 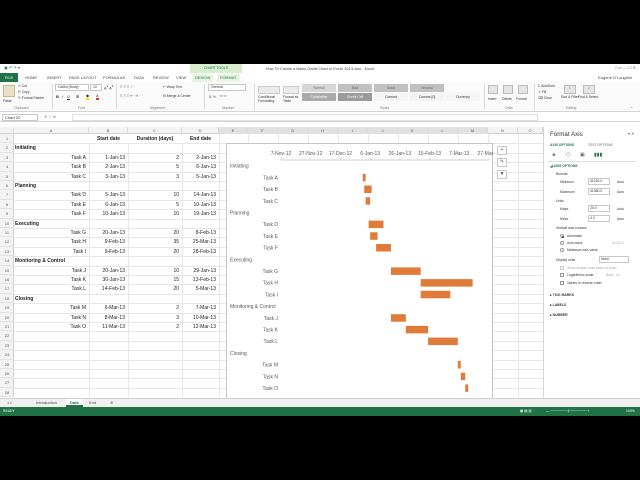 What do you see at coordinates (155, 241) in the screenshot?
I see `cell-c12: 35` at bounding box center [155, 241].